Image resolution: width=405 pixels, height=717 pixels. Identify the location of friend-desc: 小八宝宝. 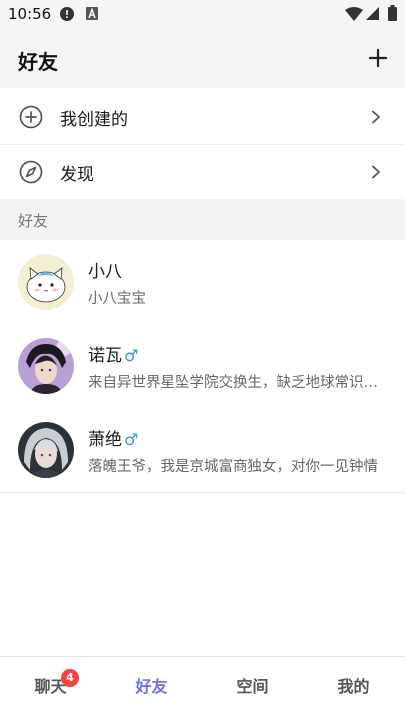
(117, 299).